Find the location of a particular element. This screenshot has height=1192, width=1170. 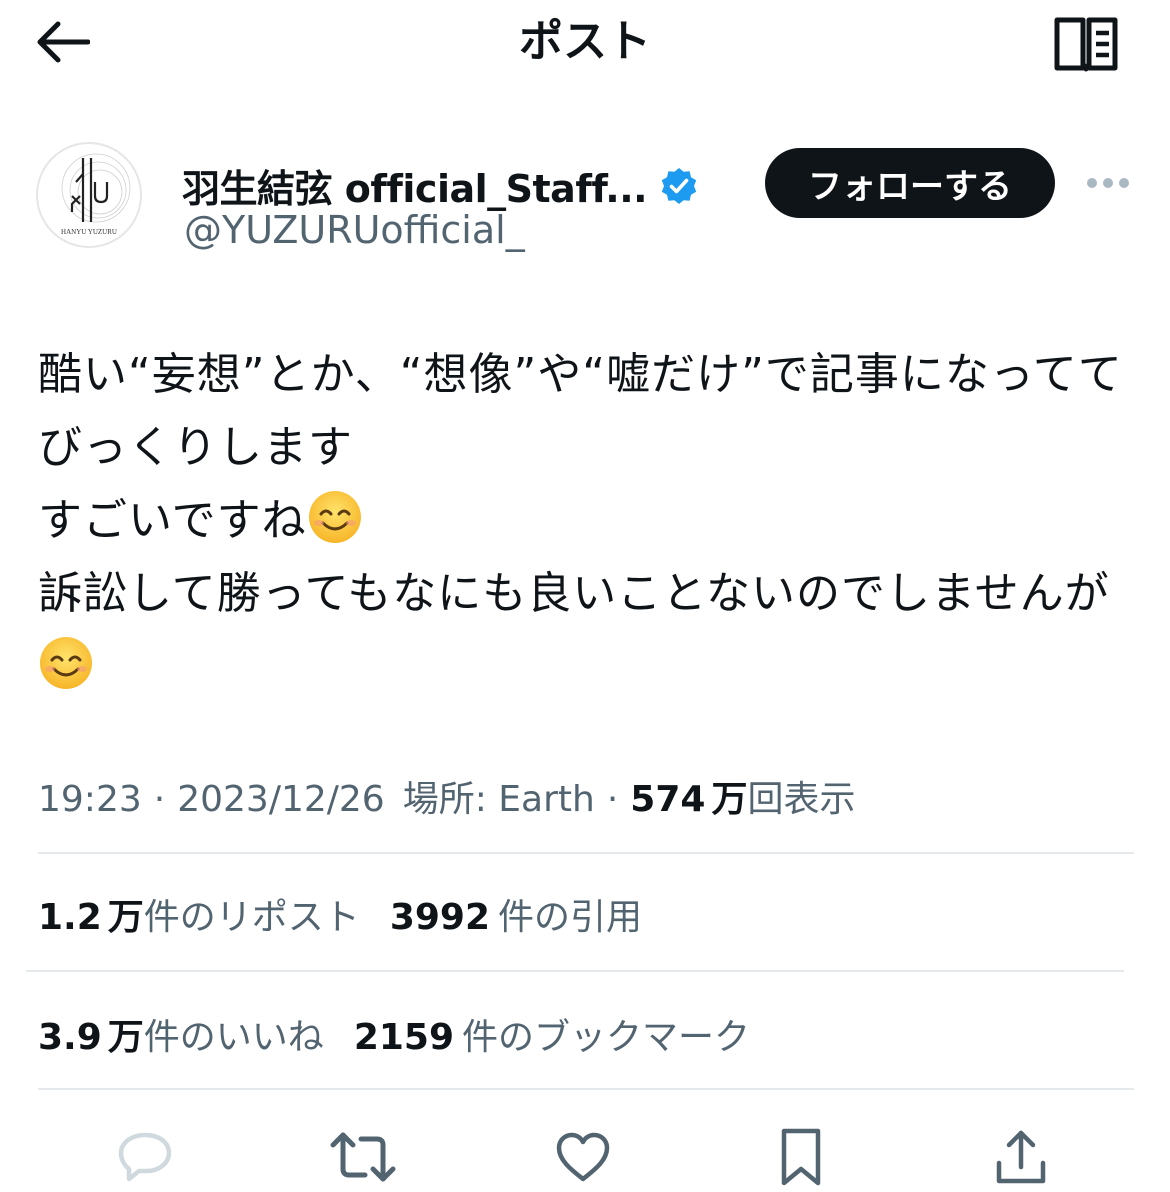

tweet-line-with-emoji: すごいですね is located at coordinates (588, 520).